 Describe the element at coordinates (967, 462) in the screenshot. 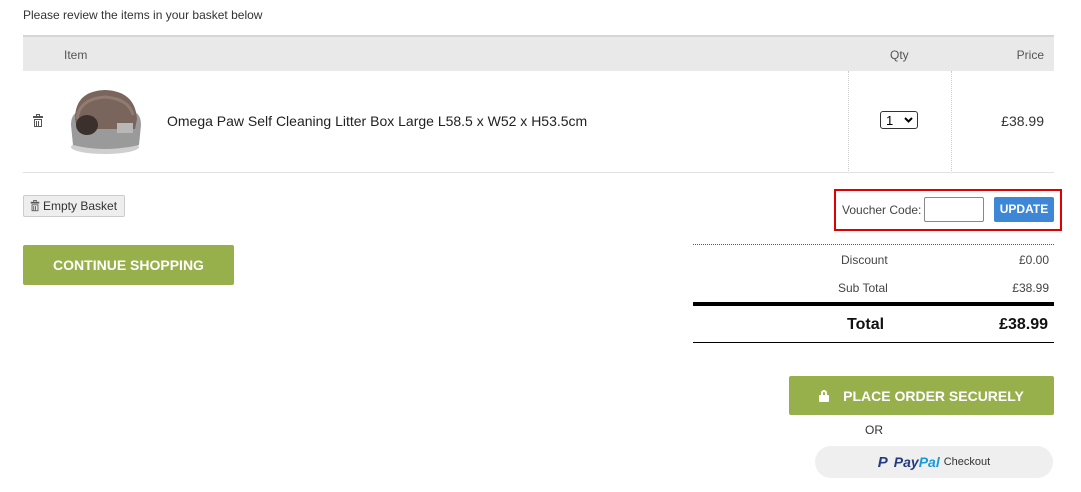

I see `paypal-checkout-label: Checkout` at that location.